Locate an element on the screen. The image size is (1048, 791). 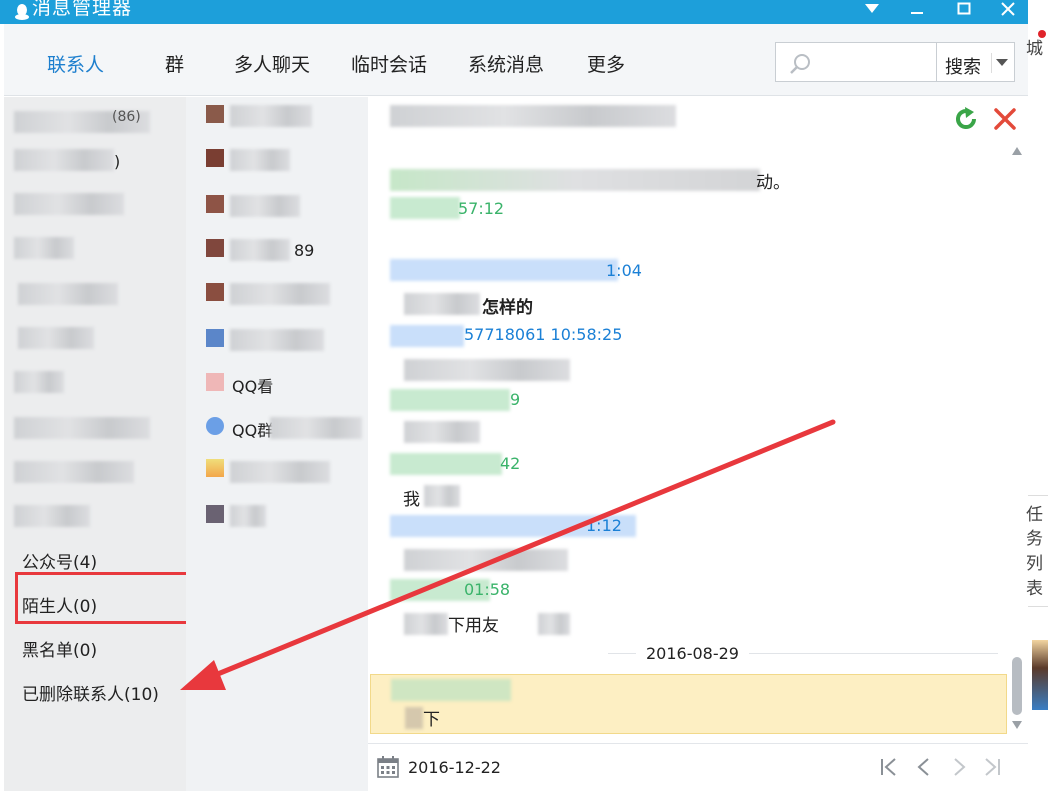
message-sender: 1:04 is located at coordinates (624, 270).